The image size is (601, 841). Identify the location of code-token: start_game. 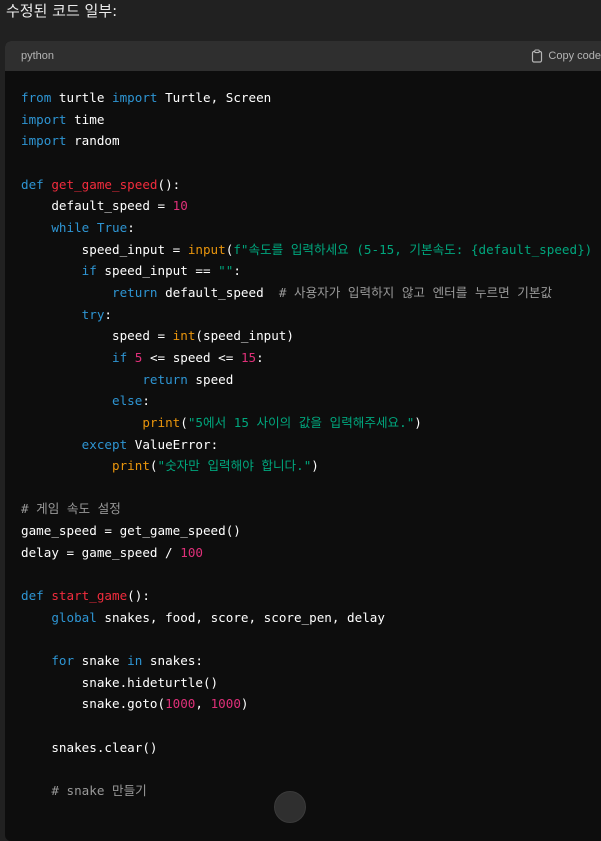
(89, 596).